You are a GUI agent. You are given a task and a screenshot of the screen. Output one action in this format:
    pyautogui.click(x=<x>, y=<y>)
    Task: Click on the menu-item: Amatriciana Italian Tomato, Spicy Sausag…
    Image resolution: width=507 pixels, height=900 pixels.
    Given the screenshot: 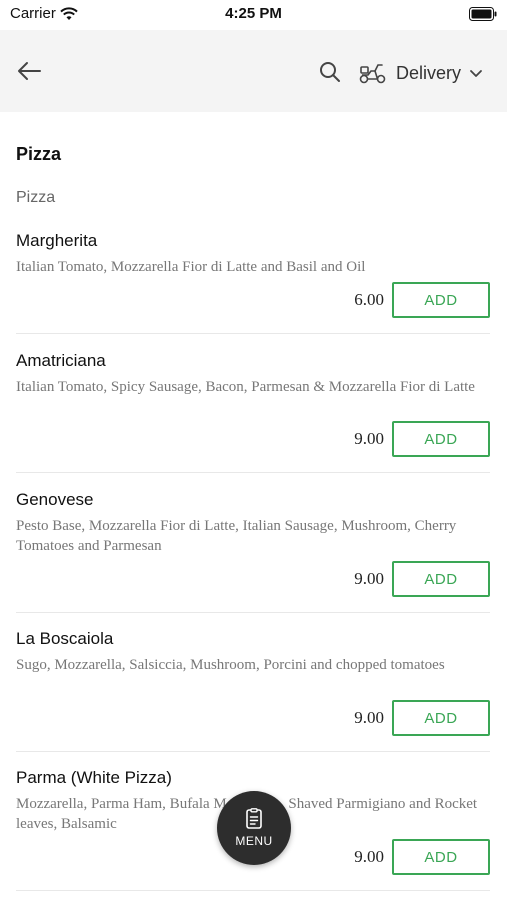 What is the action you would take?
    pyautogui.click(x=253, y=407)
    